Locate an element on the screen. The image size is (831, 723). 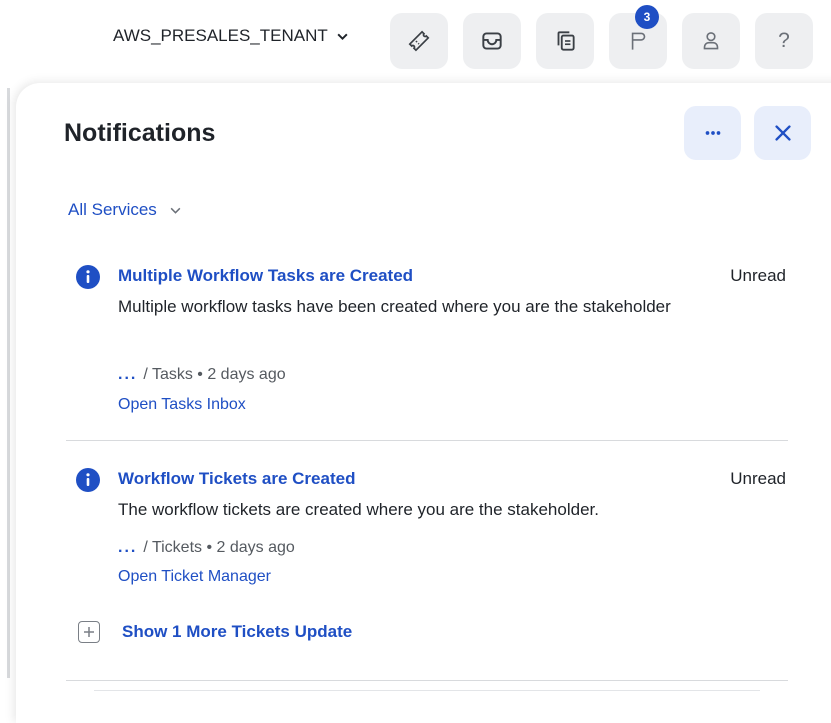
documents-button is located at coordinates (565, 41).